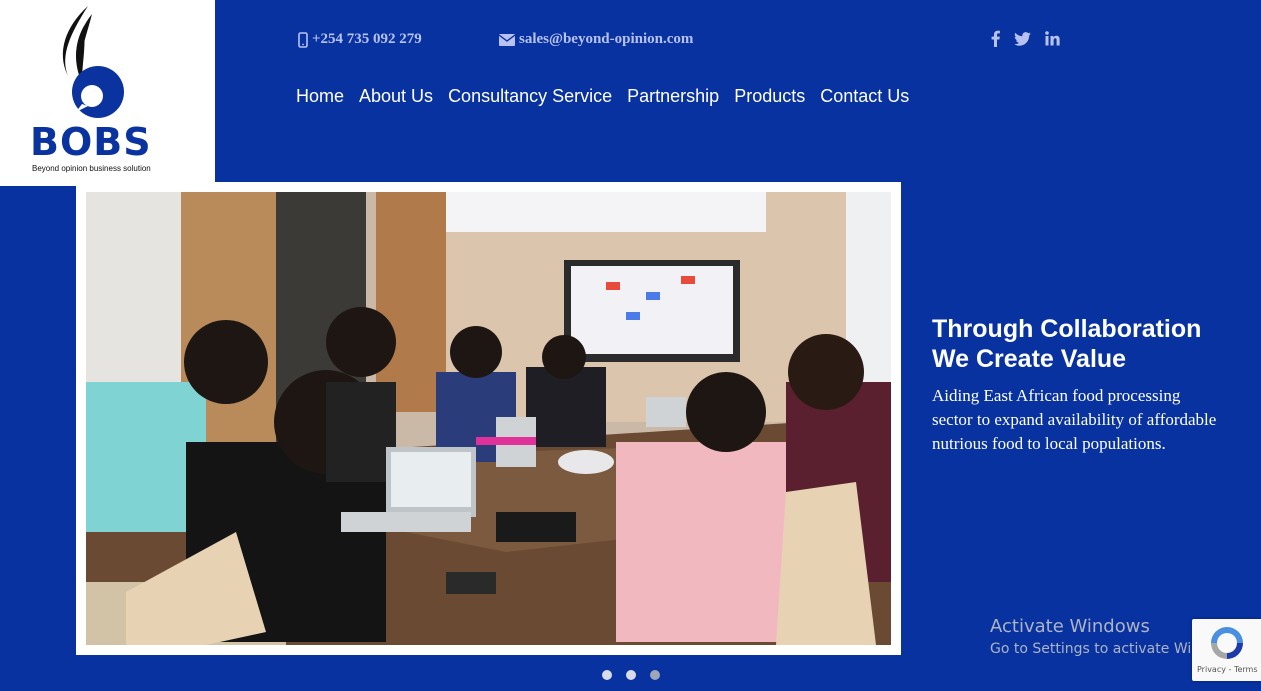  Describe the element at coordinates (606, 39) in the screenshot. I see `email-address: sales@beyond-opinion.com` at that location.